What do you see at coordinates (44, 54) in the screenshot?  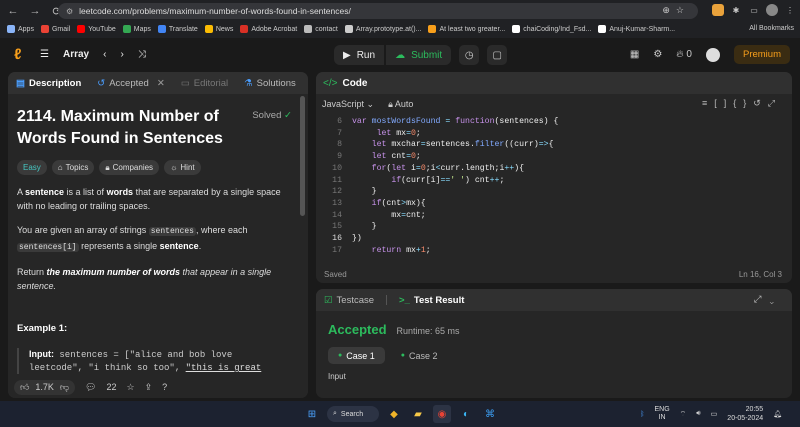 I see `list-icon: ☰` at bounding box center [44, 54].